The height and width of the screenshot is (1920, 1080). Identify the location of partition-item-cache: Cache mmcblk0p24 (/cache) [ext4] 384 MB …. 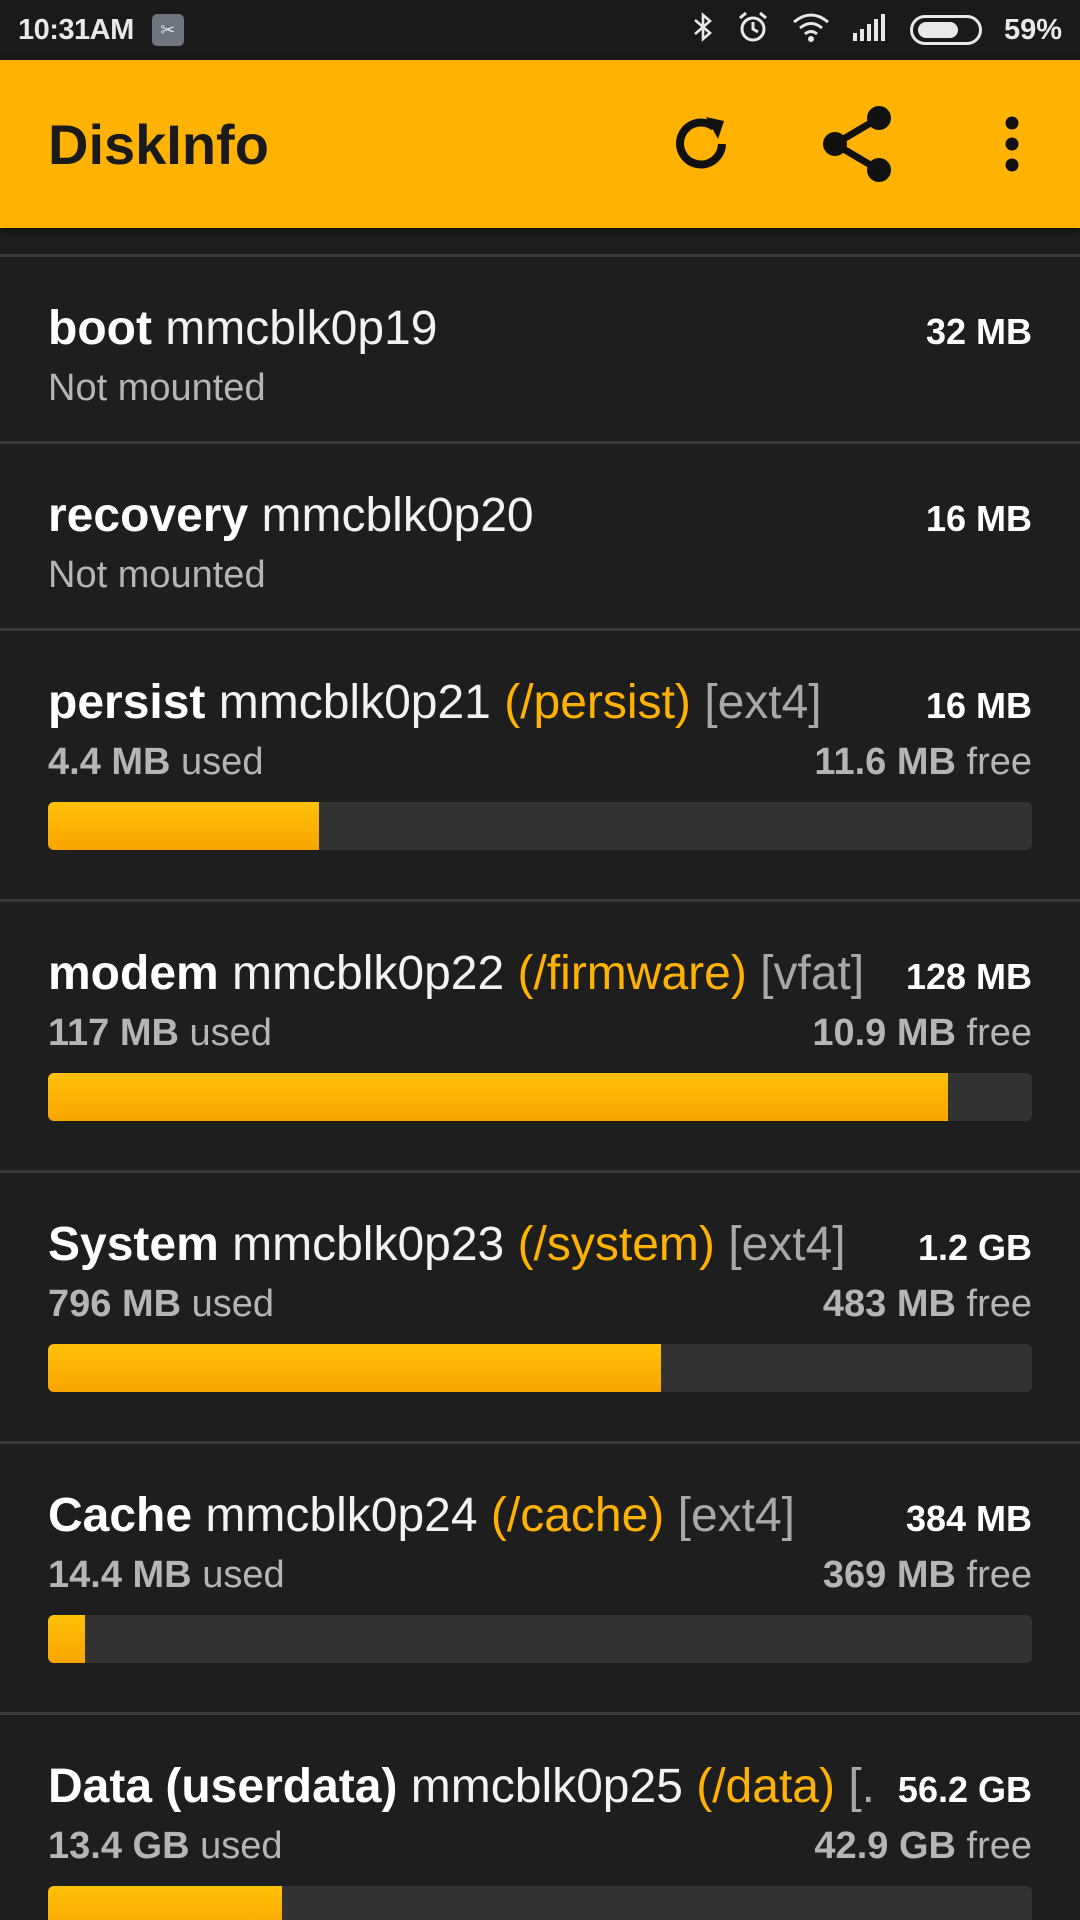
(540, 1578).